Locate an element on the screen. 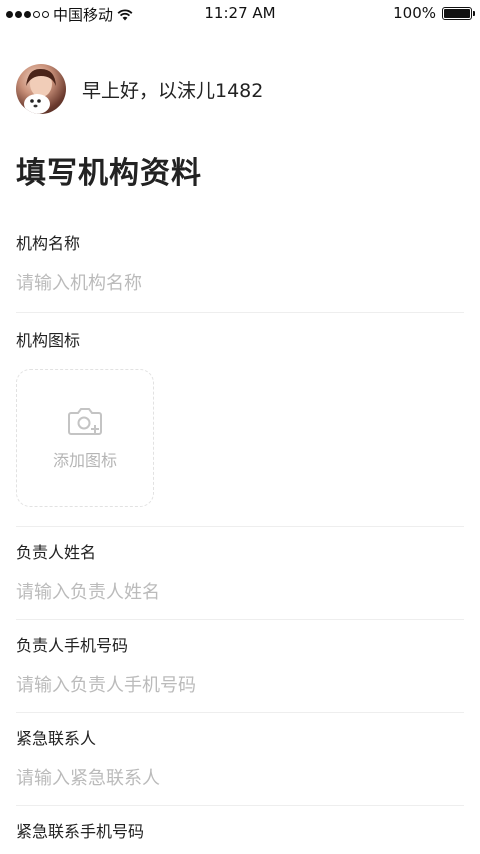 The image size is (480, 854). battery-icon is located at coordinates (458, 13).